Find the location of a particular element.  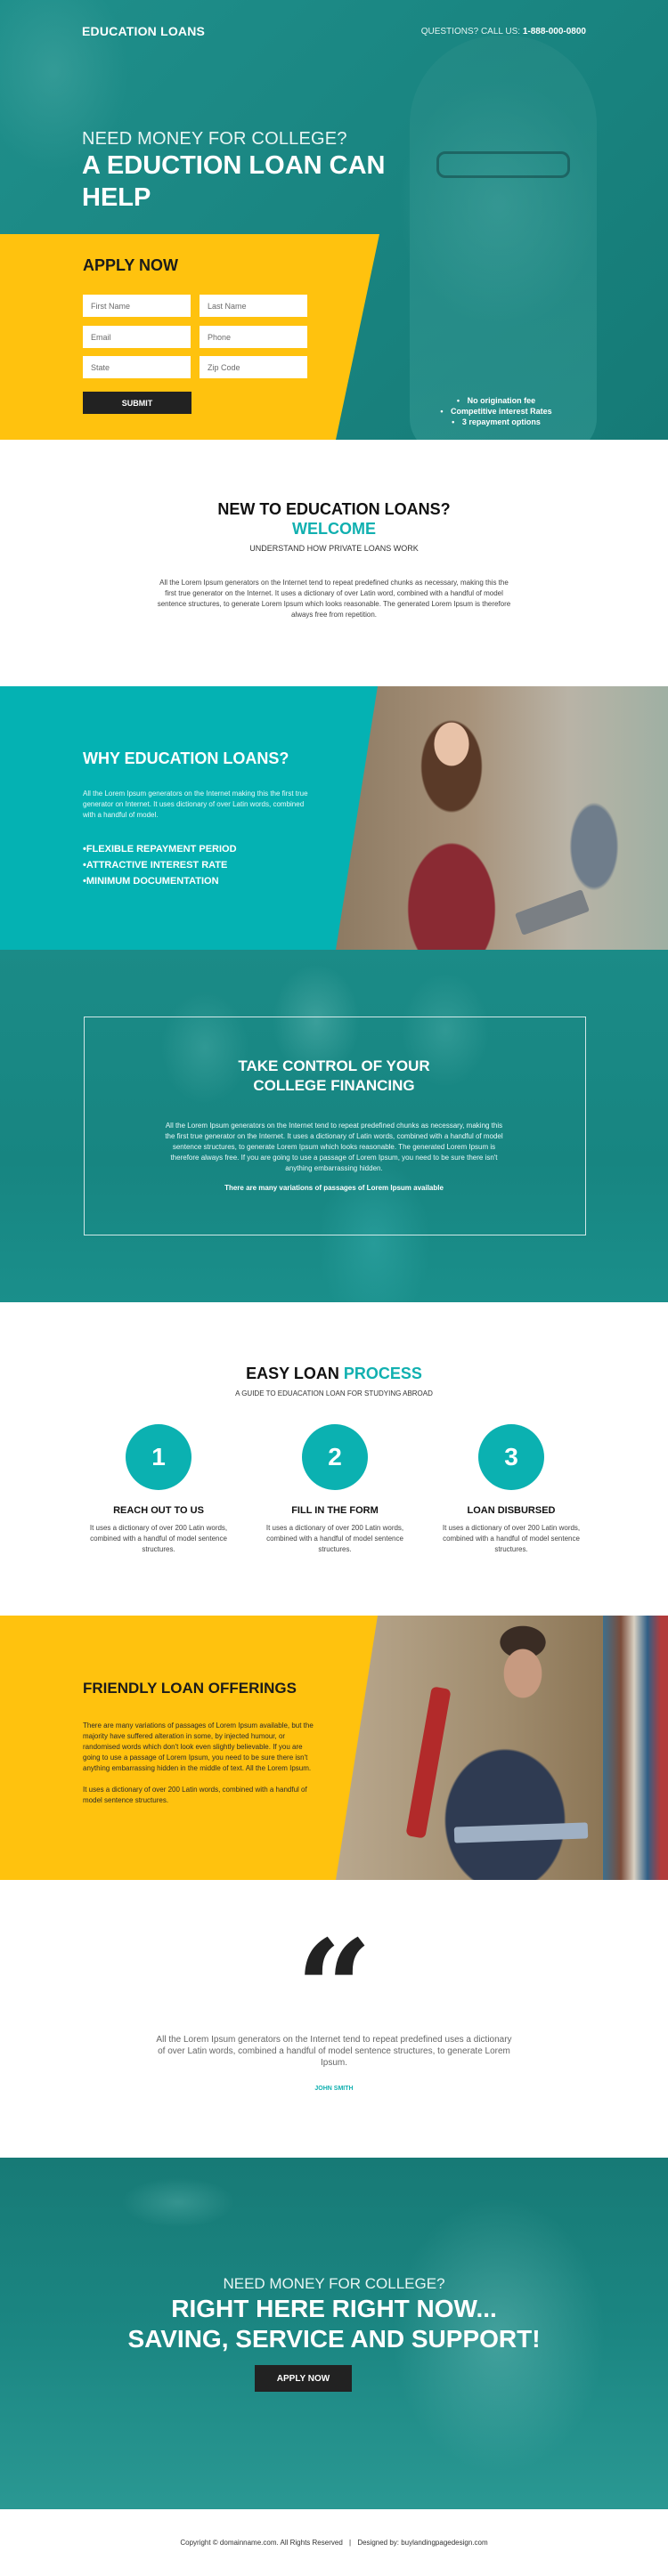

hero-feature-text: 3 repayment options is located at coordinates (501, 422).